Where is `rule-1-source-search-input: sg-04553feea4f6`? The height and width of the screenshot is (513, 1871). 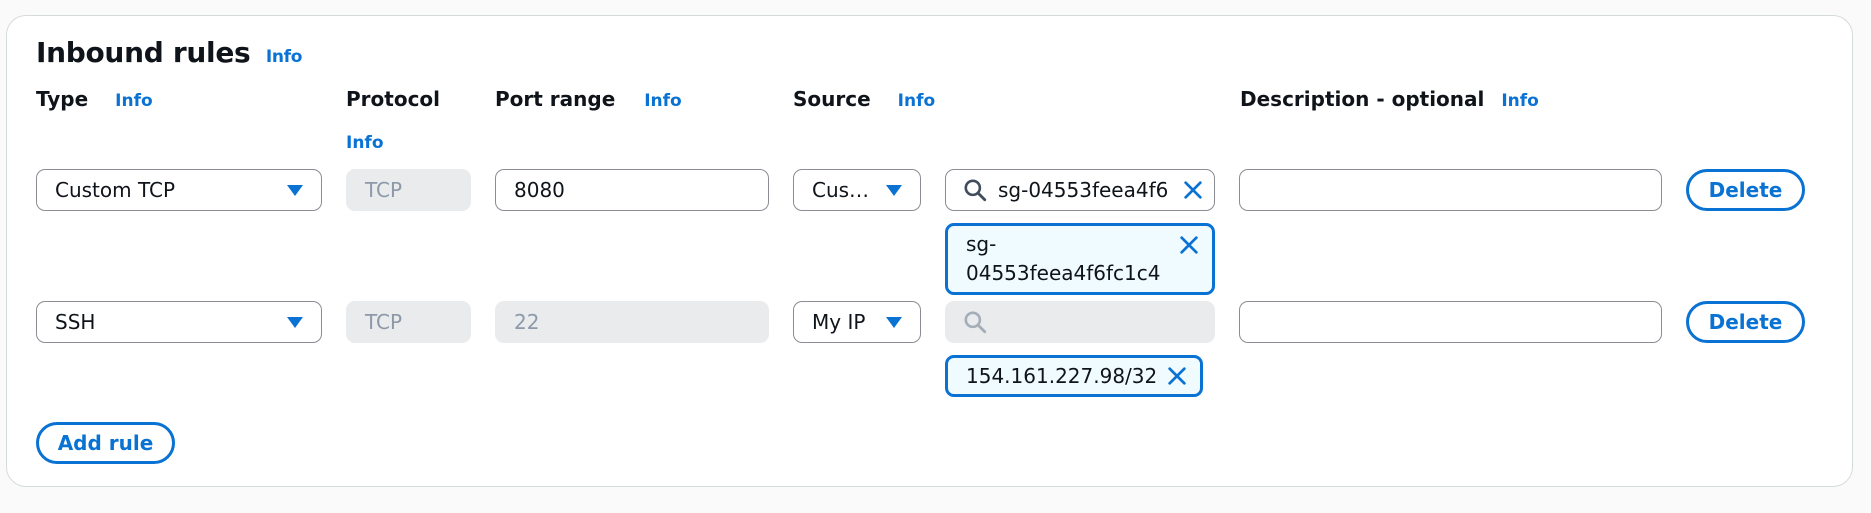
rule-1-source-search-input: sg-04553feea4f6 is located at coordinates (1080, 190).